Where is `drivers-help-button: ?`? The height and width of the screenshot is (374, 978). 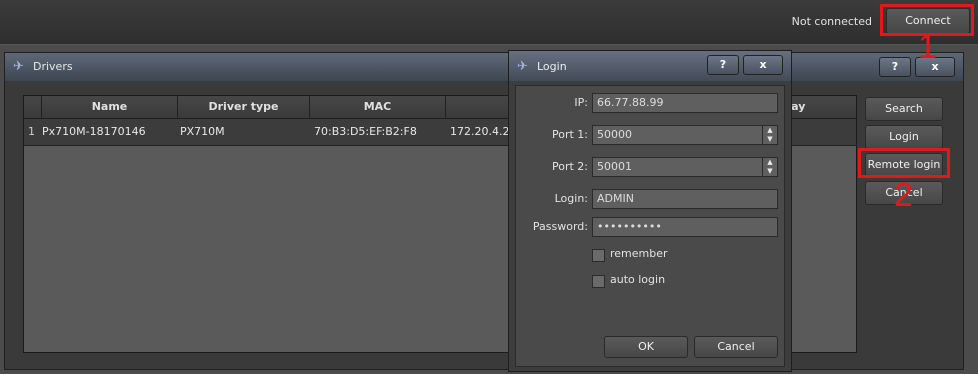 drivers-help-button: ? is located at coordinates (895, 67).